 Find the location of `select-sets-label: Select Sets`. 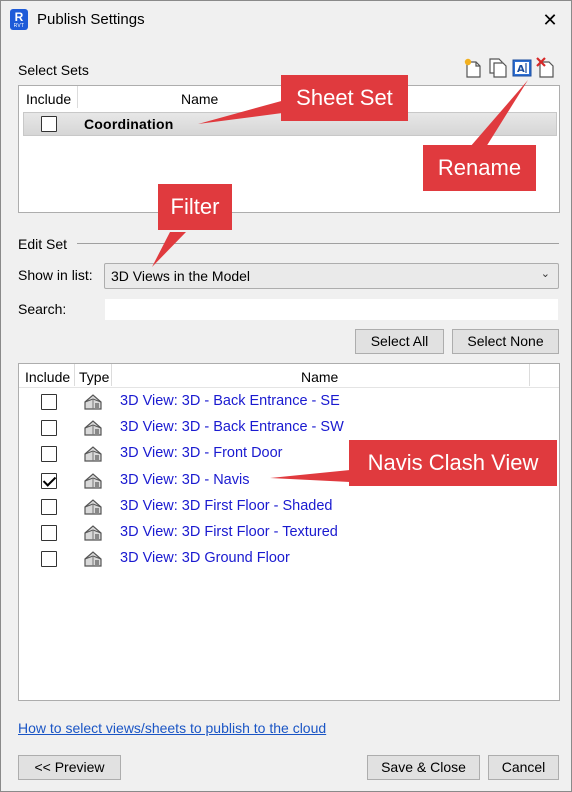

select-sets-label: Select Sets is located at coordinates (53, 70).